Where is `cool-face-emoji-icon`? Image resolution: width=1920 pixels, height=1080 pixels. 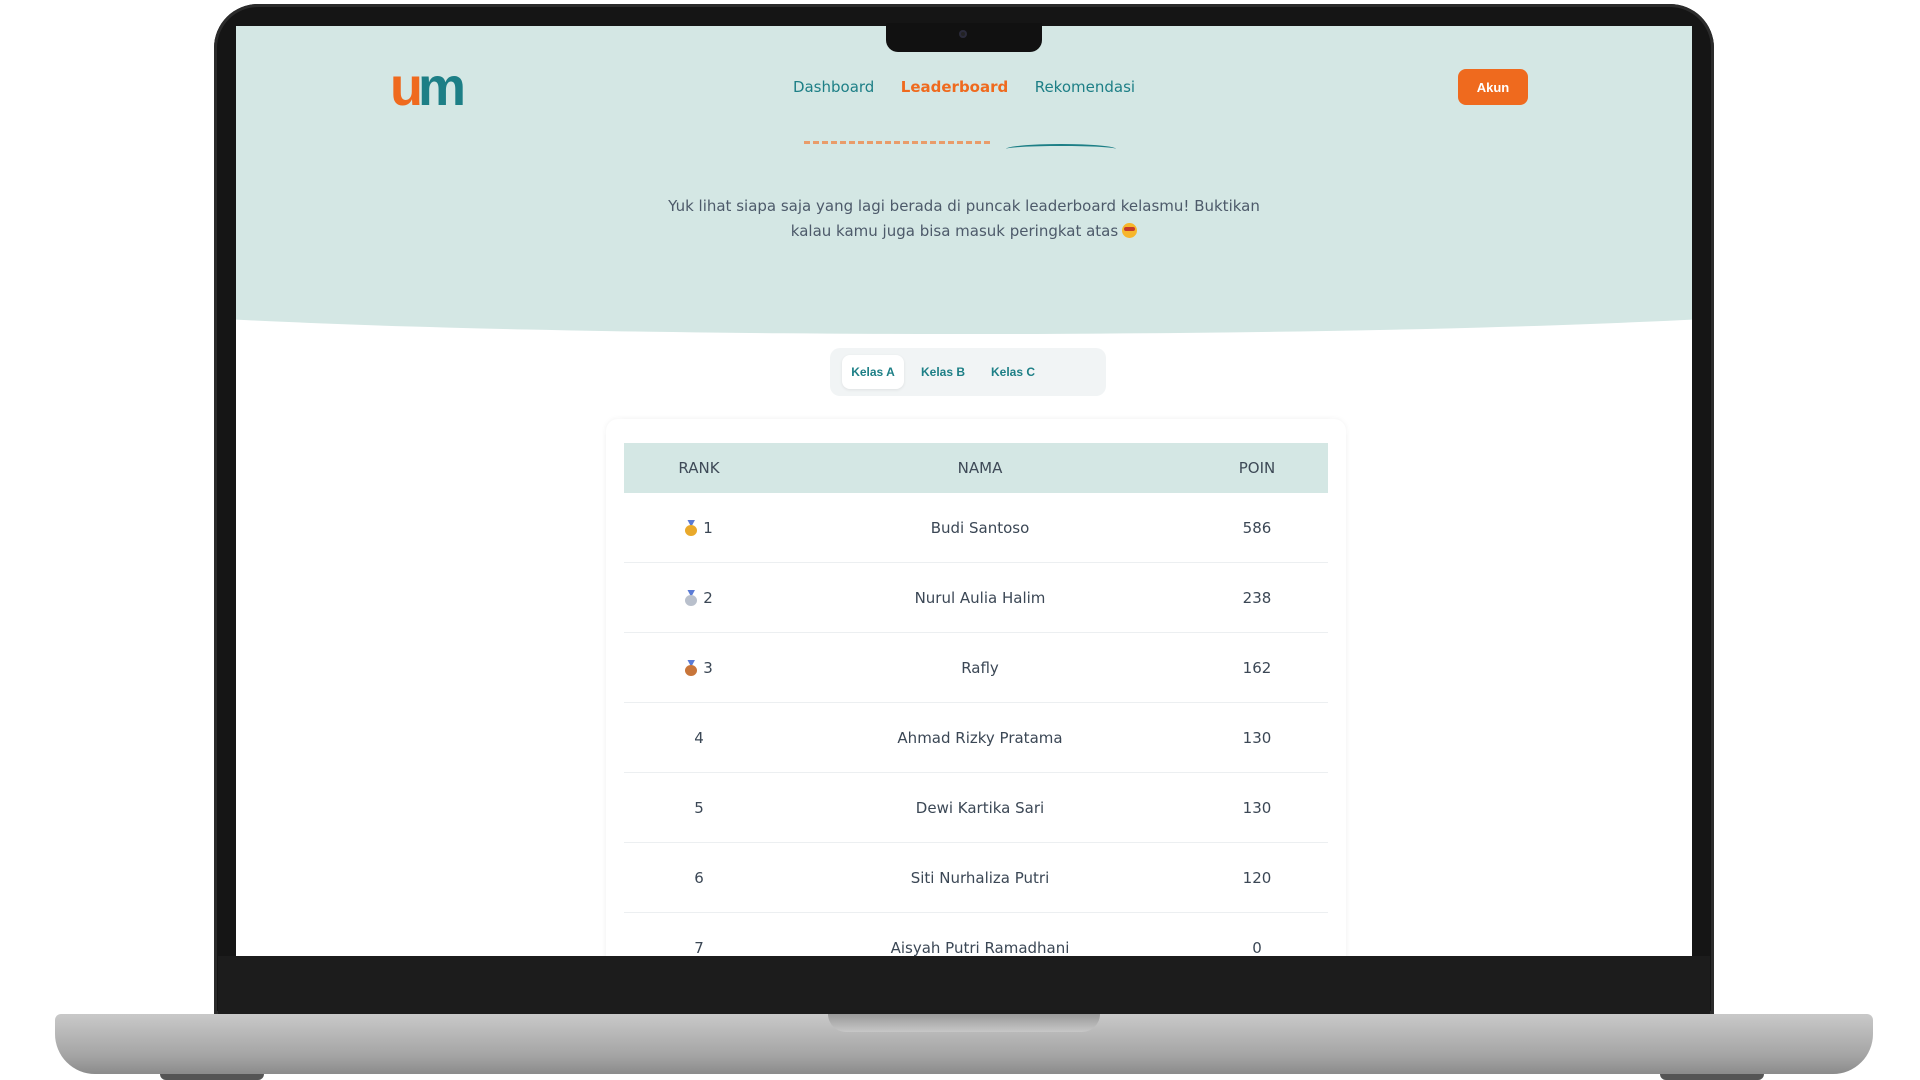 cool-face-emoji-icon is located at coordinates (1130, 230).